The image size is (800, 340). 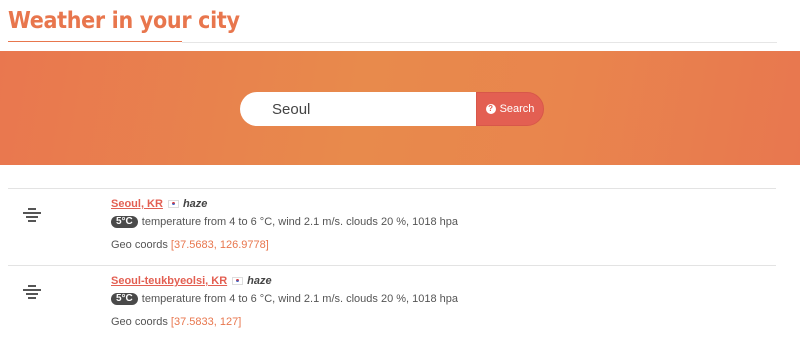 I want to click on city-link: Seoul-teukbyeolsi, KR, so click(x=169, y=281).